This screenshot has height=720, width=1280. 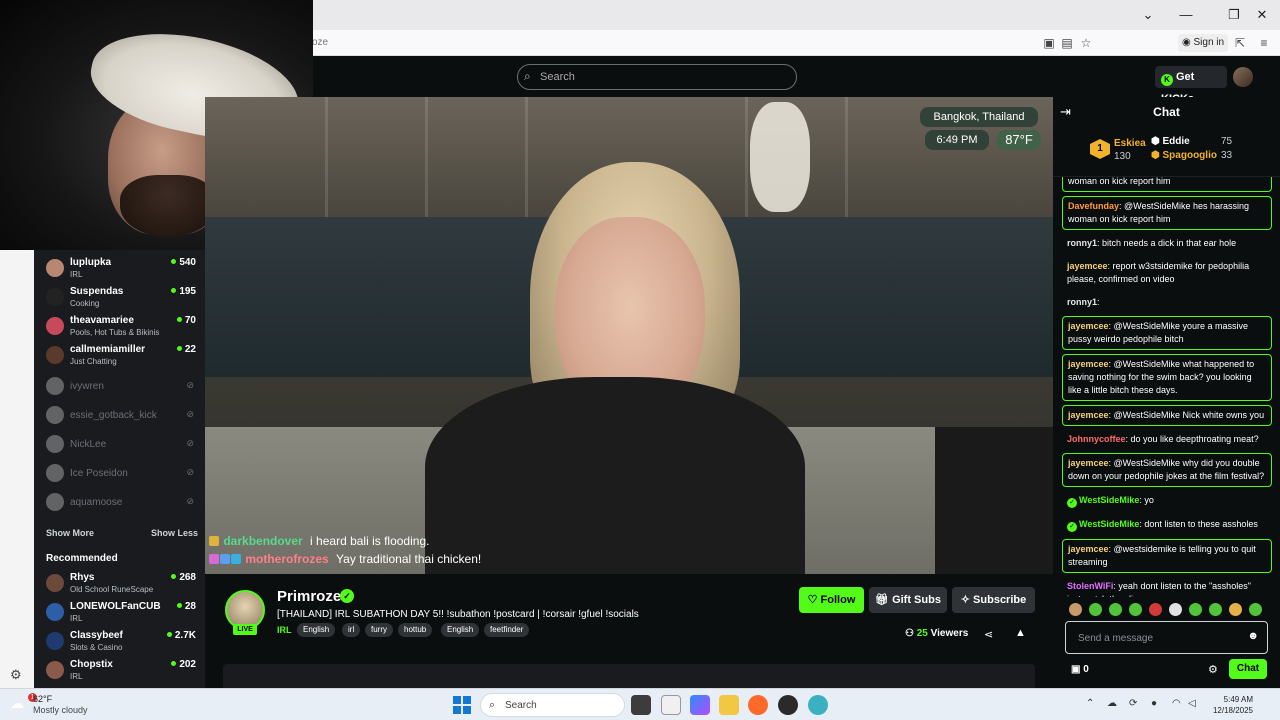 I want to click on extensions-icon: ⇱, so click(x=1240, y=43).